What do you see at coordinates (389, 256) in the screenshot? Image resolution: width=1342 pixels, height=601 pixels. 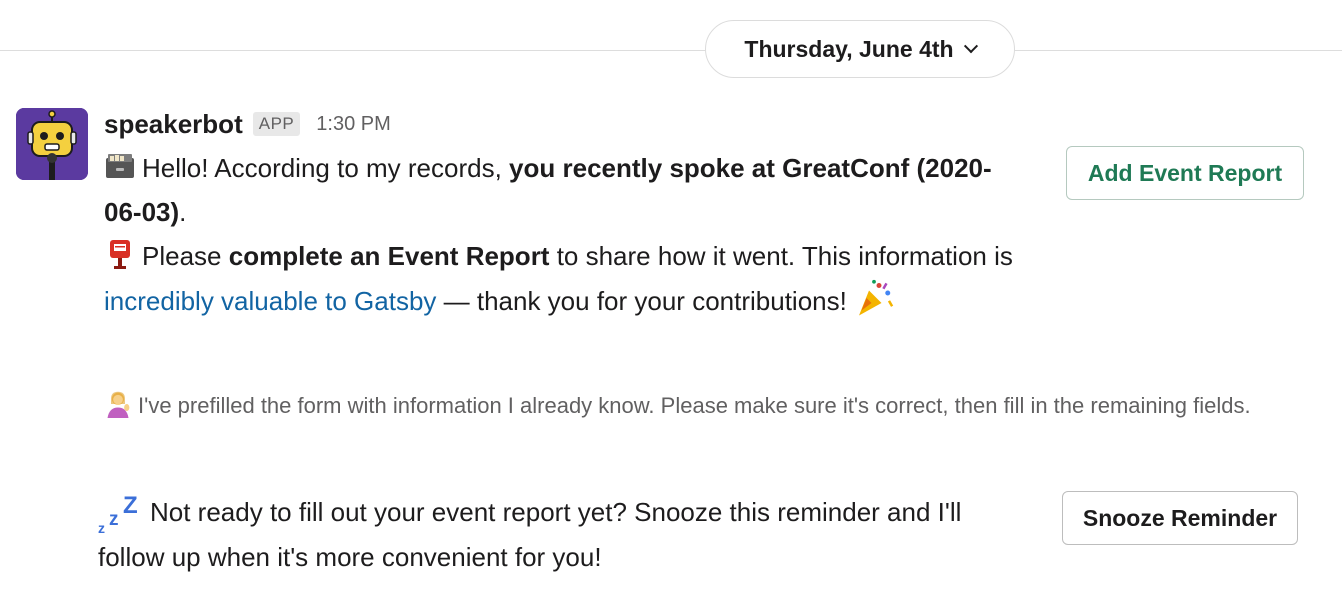 I see `report-bold-text: complete an Event Report` at bounding box center [389, 256].